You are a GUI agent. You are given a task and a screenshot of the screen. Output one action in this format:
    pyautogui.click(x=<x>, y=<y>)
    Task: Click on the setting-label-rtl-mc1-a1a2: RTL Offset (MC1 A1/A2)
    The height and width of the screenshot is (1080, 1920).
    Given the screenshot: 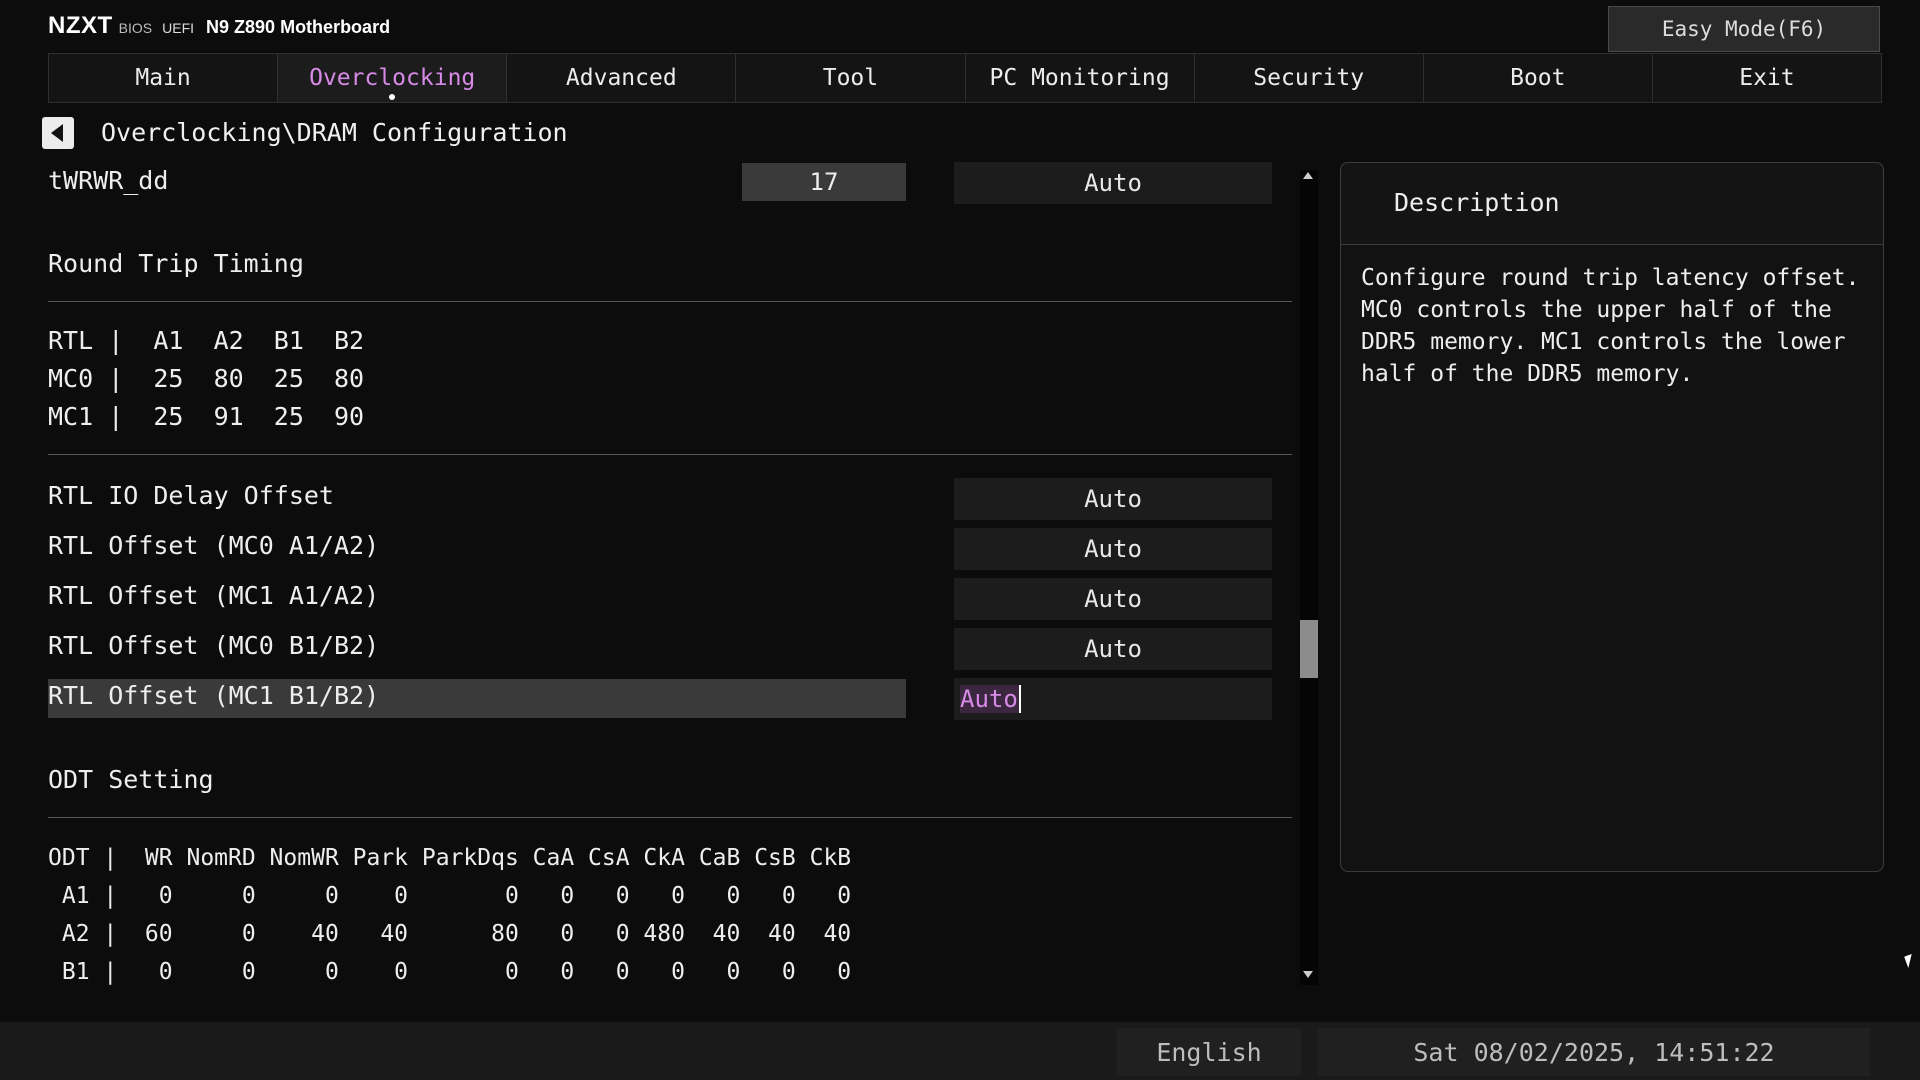 What is the action you would take?
    pyautogui.click(x=213, y=595)
    